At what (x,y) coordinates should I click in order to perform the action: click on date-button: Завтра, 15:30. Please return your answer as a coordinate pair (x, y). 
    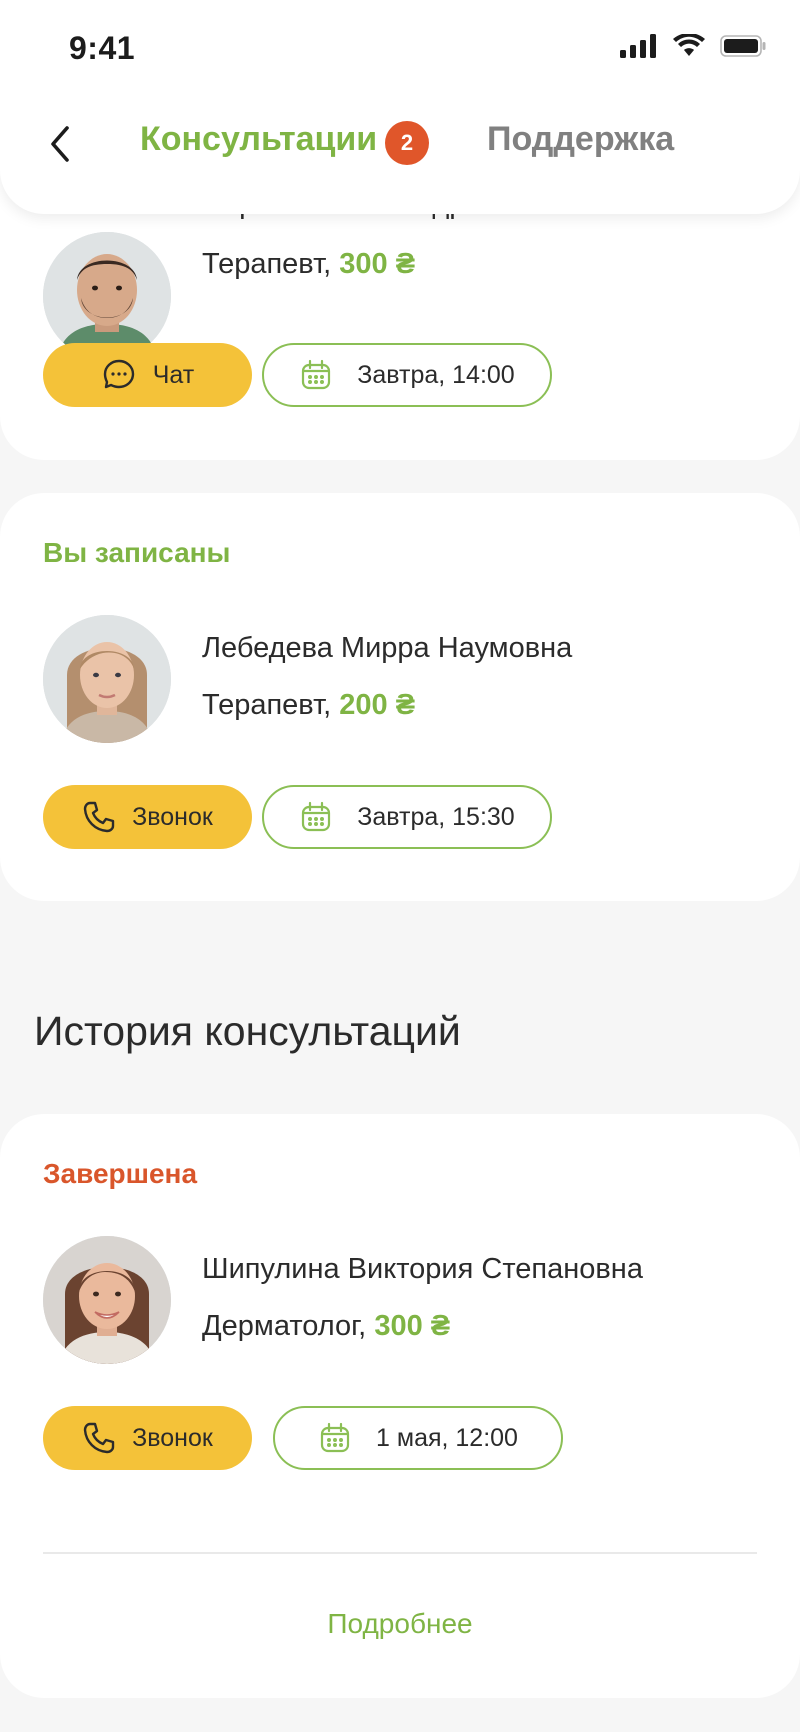
    Looking at the image, I should click on (407, 817).